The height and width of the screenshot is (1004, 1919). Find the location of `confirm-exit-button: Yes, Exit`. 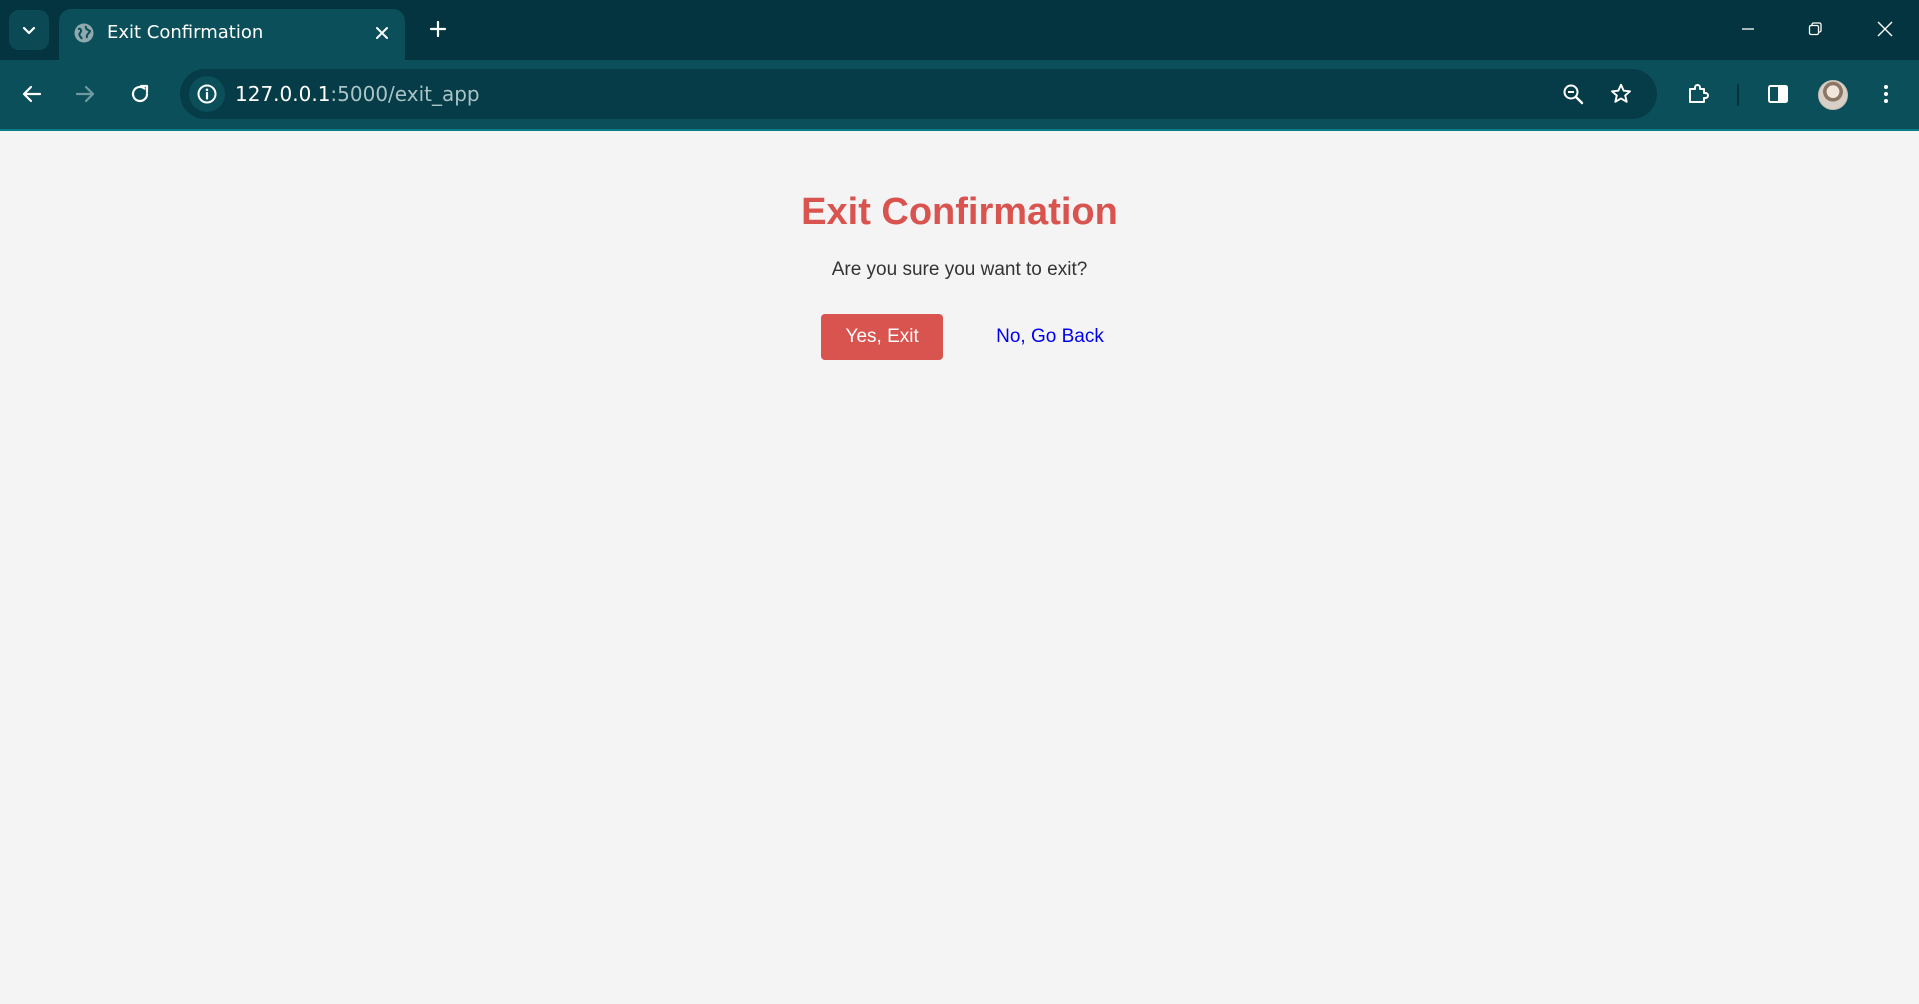

confirm-exit-button: Yes, Exit is located at coordinates (882, 337).